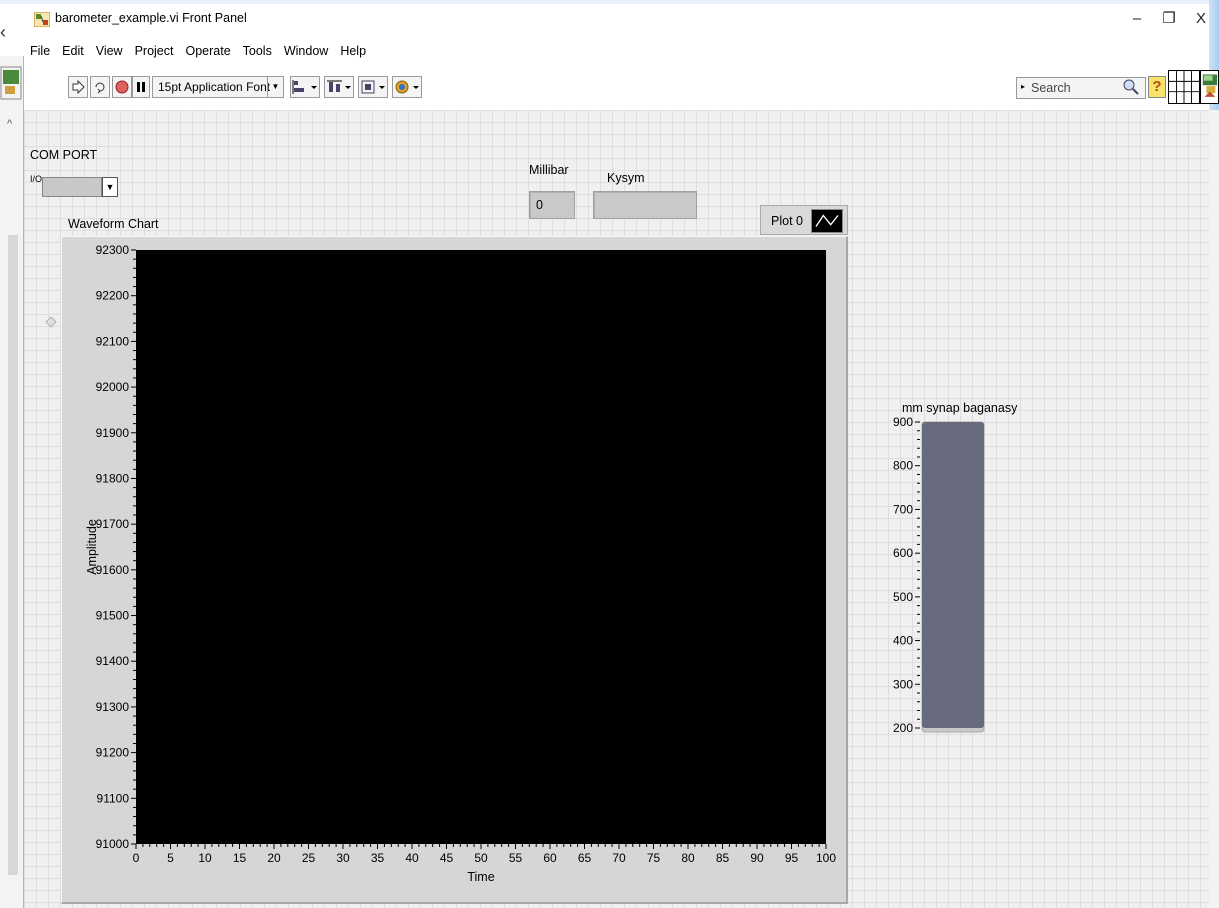 The width and height of the screenshot is (1219, 908). I want to click on menu-window: Window, so click(306, 52).